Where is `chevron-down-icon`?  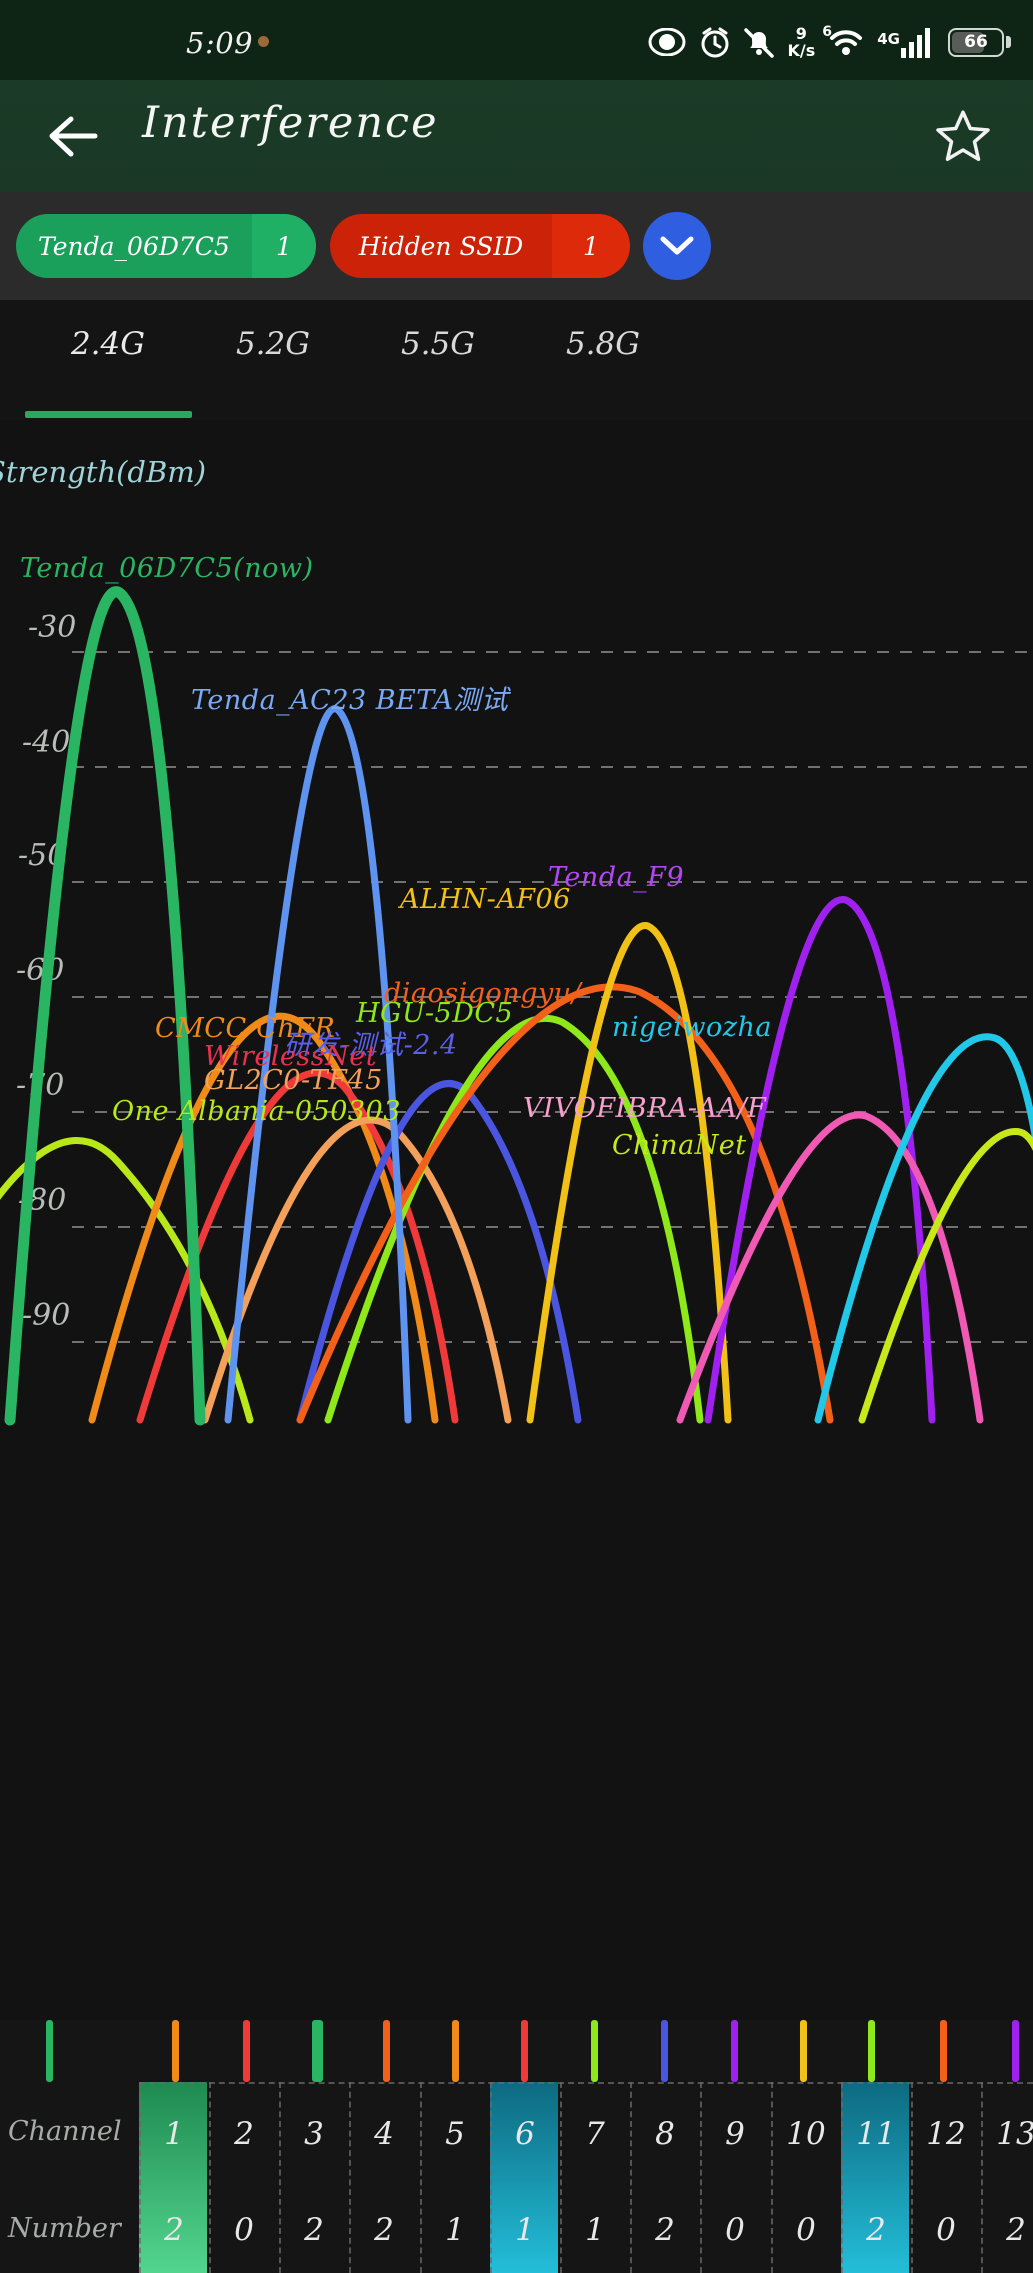 chevron-down-icon is located at coordinates (677, 245).